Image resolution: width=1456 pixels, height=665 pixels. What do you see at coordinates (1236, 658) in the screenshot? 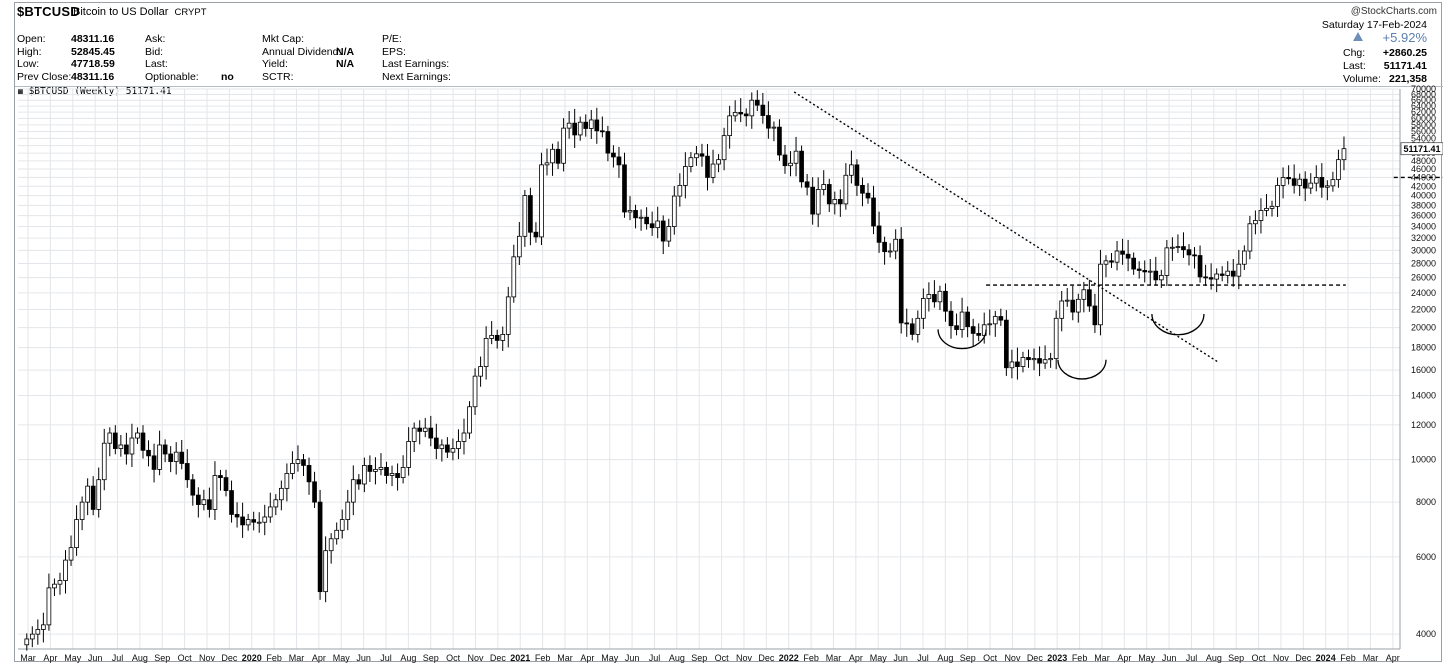
I see `x-tick-label: Sep` at bounding box center [1236, 658].